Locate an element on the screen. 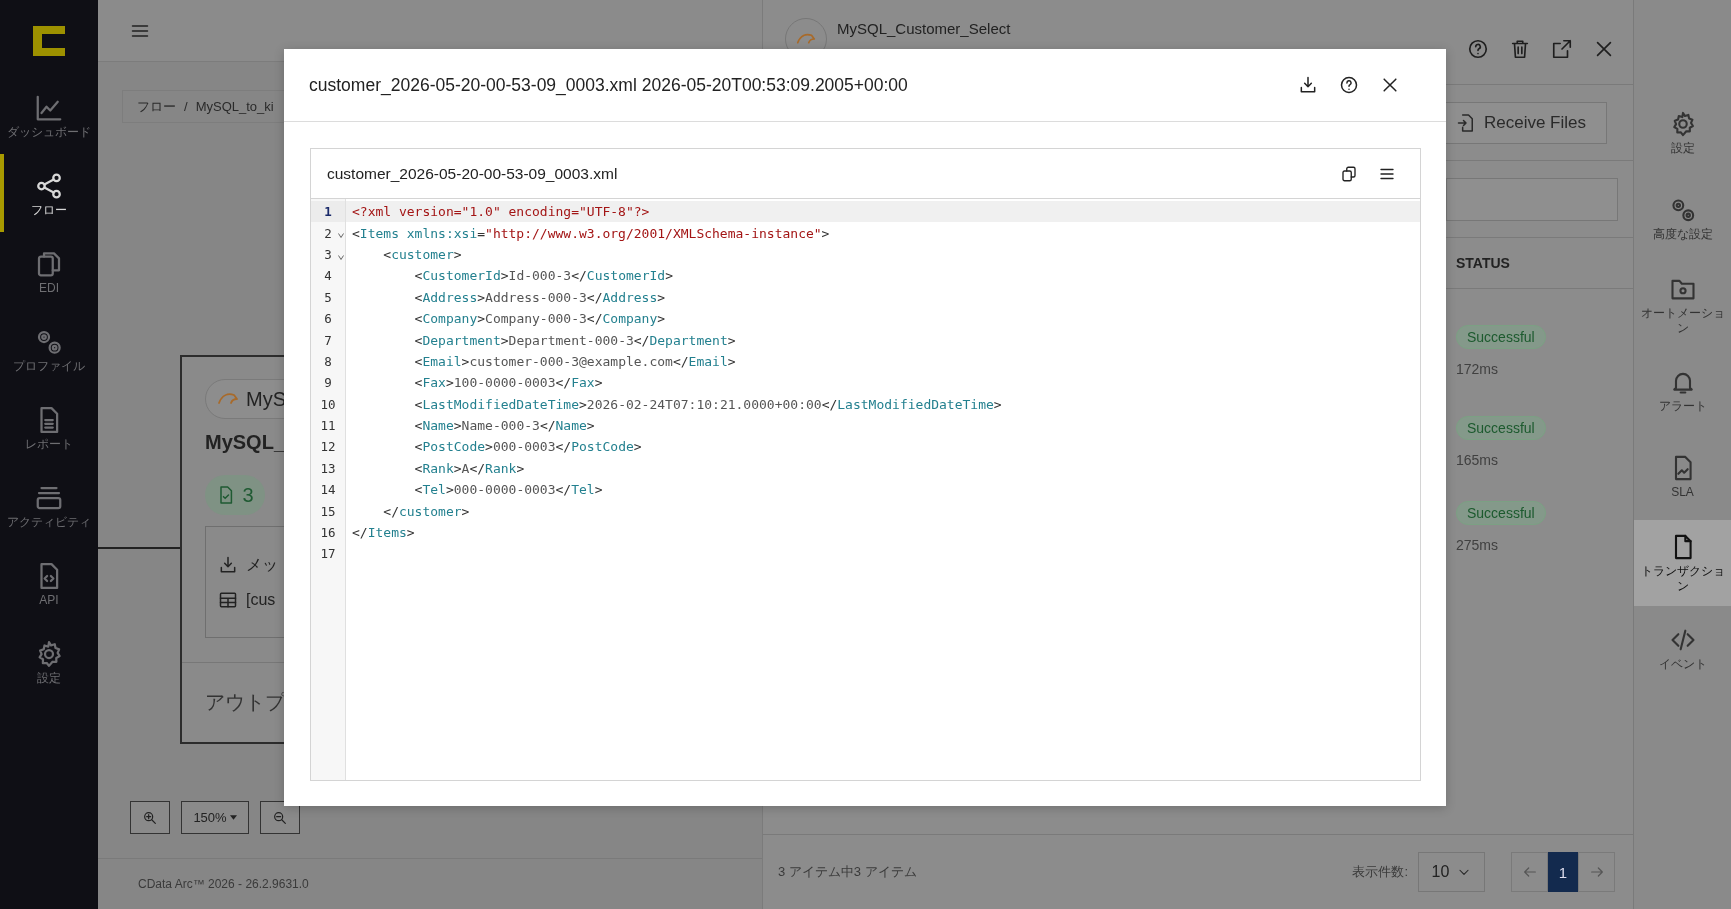  side-tab: 高度な設定 is located at coordinates (1682, 219).